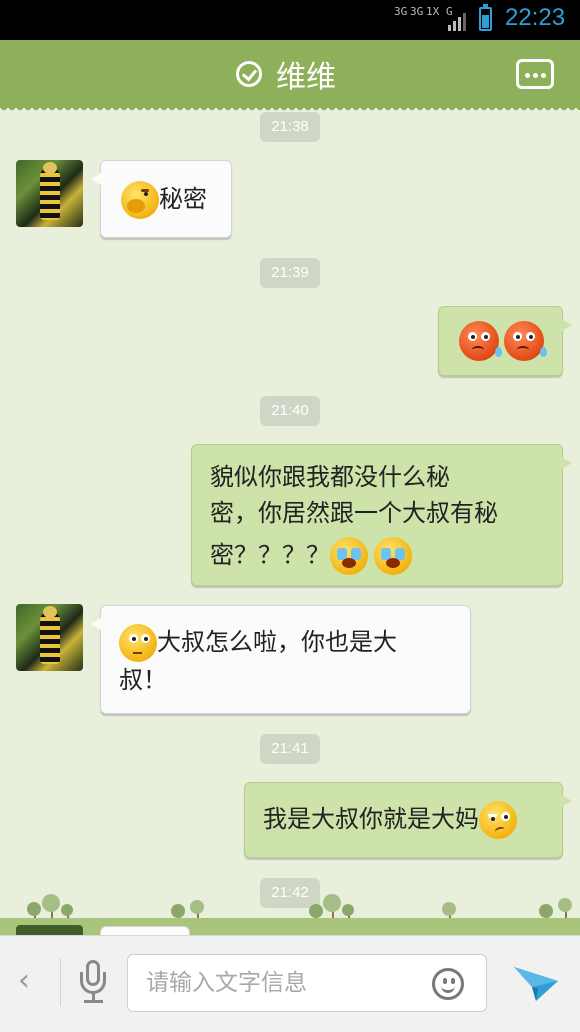  Describe the element at coordinates (290, 127) in the screenshot. I see `timestamp: 21:38` at that location.